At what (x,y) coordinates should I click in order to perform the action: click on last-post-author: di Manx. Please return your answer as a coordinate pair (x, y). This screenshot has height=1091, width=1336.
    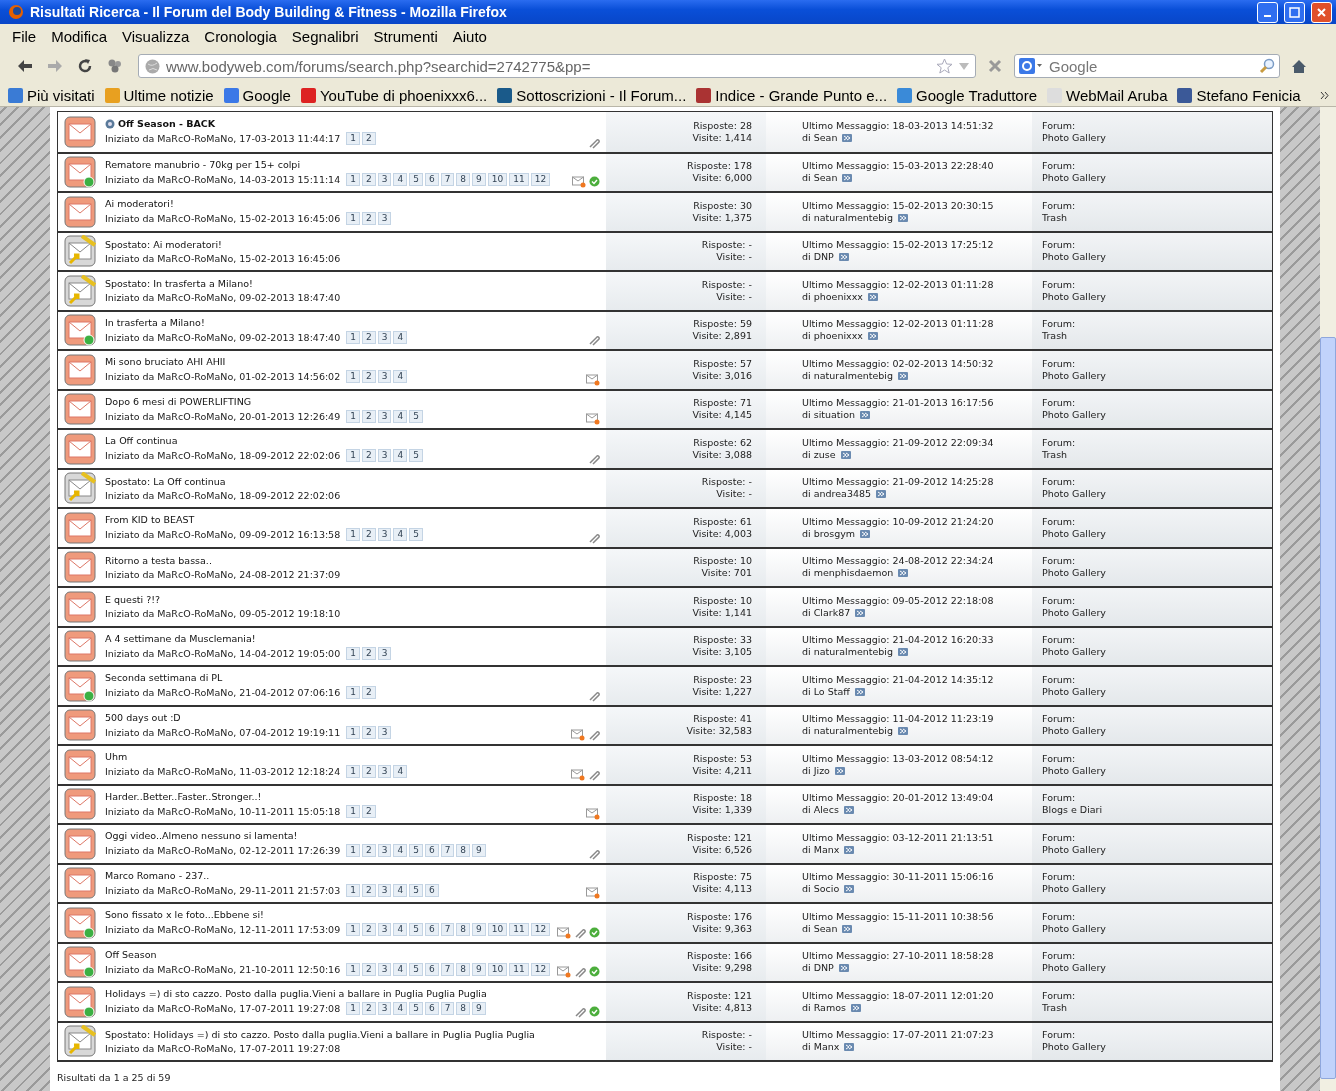
    Looking at the image, I should click on (821, 849).